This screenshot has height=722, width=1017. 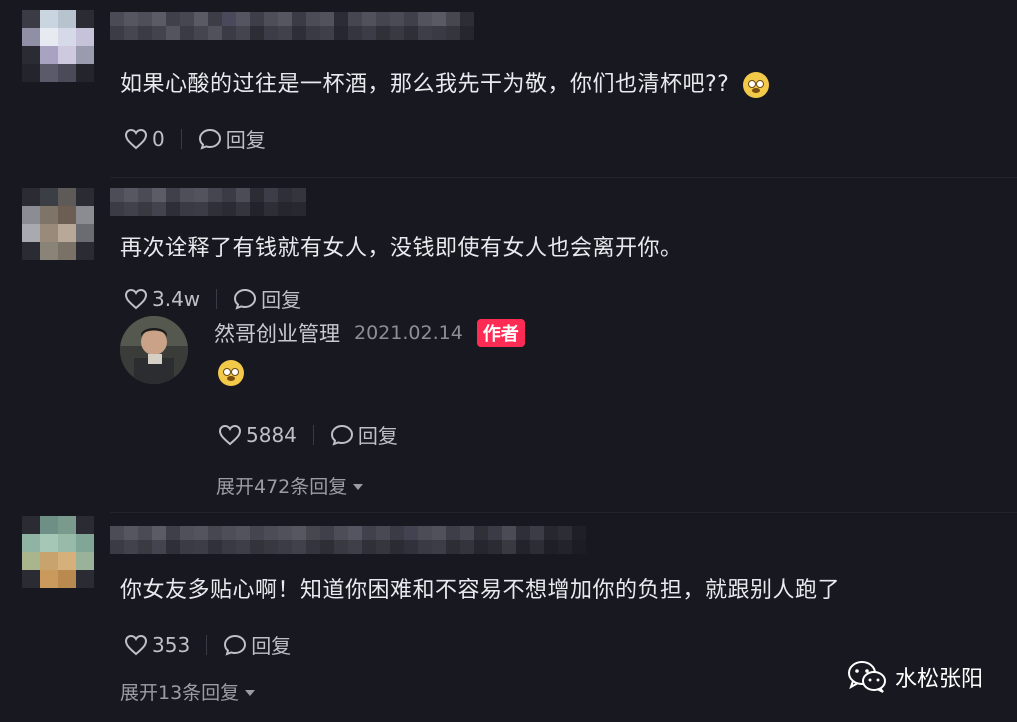 I want to click on like-button: 0, so click(x=144, y=139).